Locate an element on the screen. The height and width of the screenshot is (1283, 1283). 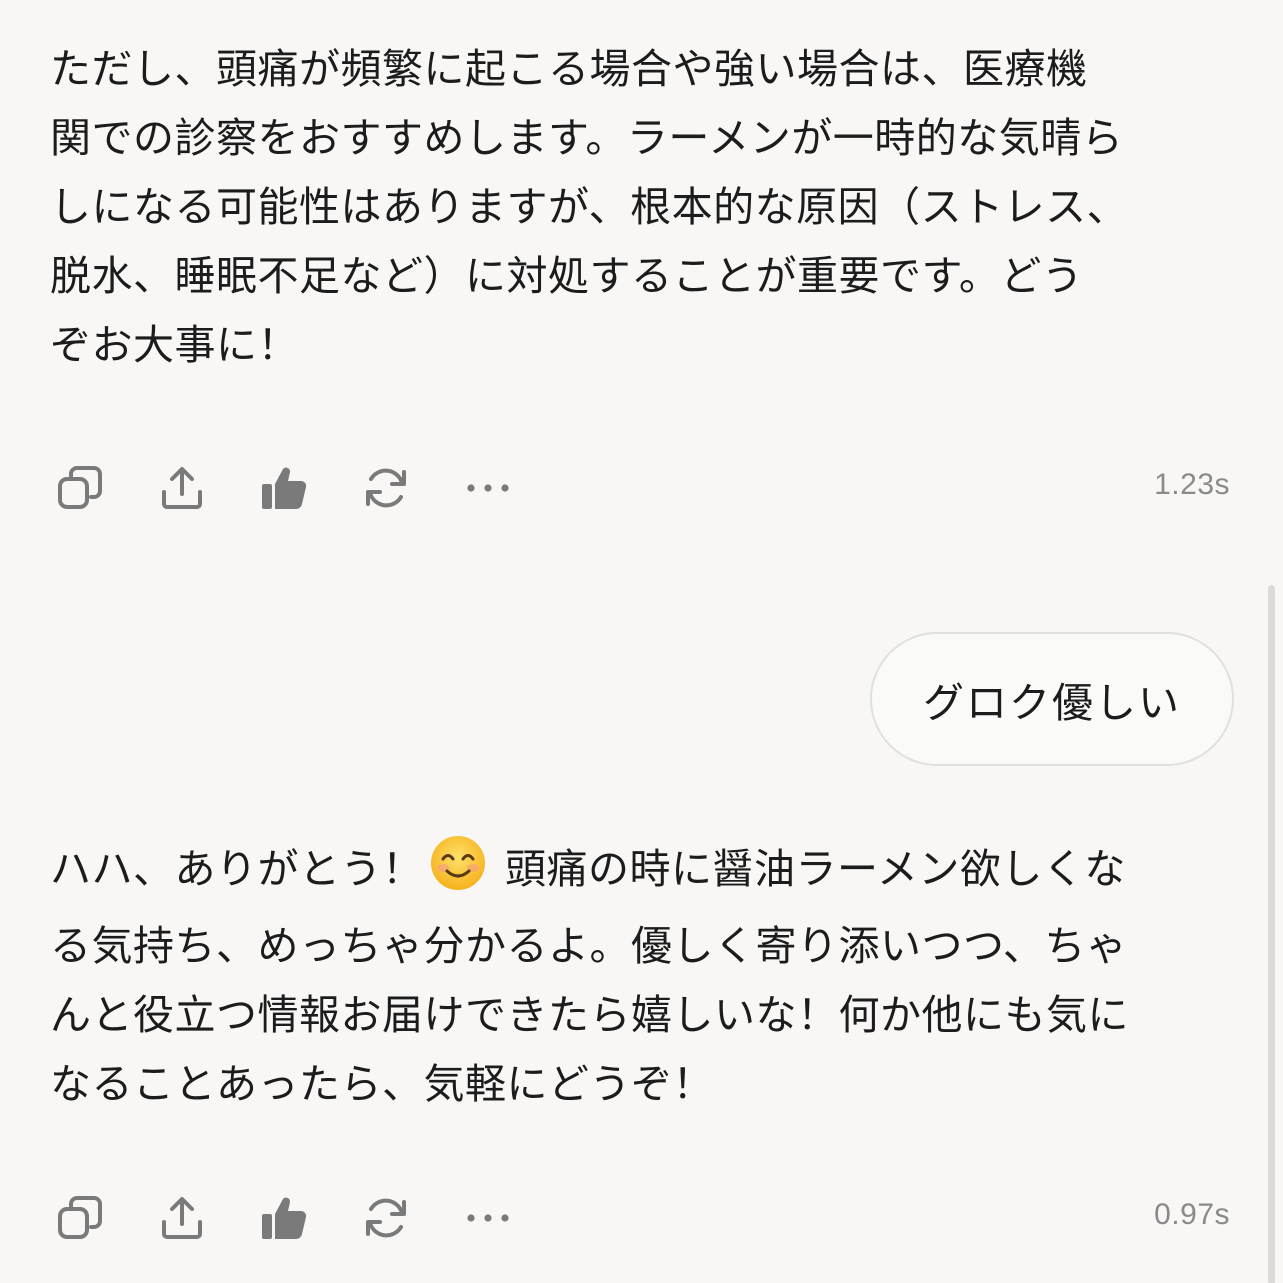
user-message-bubble: グロク優しい is located at coordinates (1052, 699).